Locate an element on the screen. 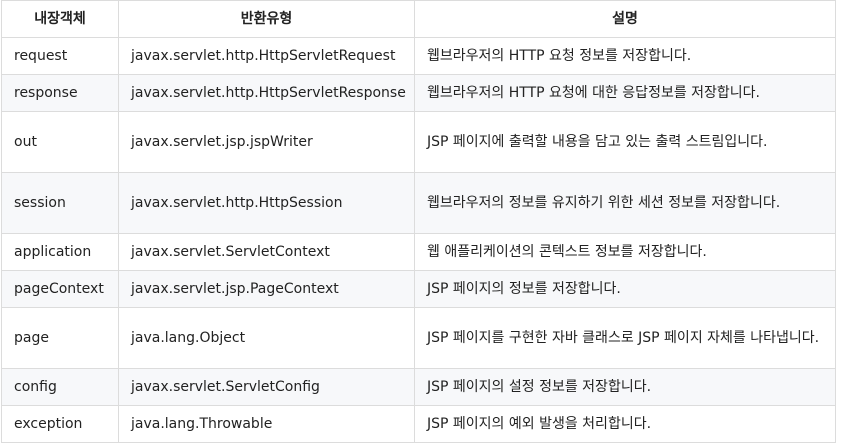 The image size is (844, 444). table-header-row: 내장객체 반환유형 설명 is located at coordinates (418, 19).